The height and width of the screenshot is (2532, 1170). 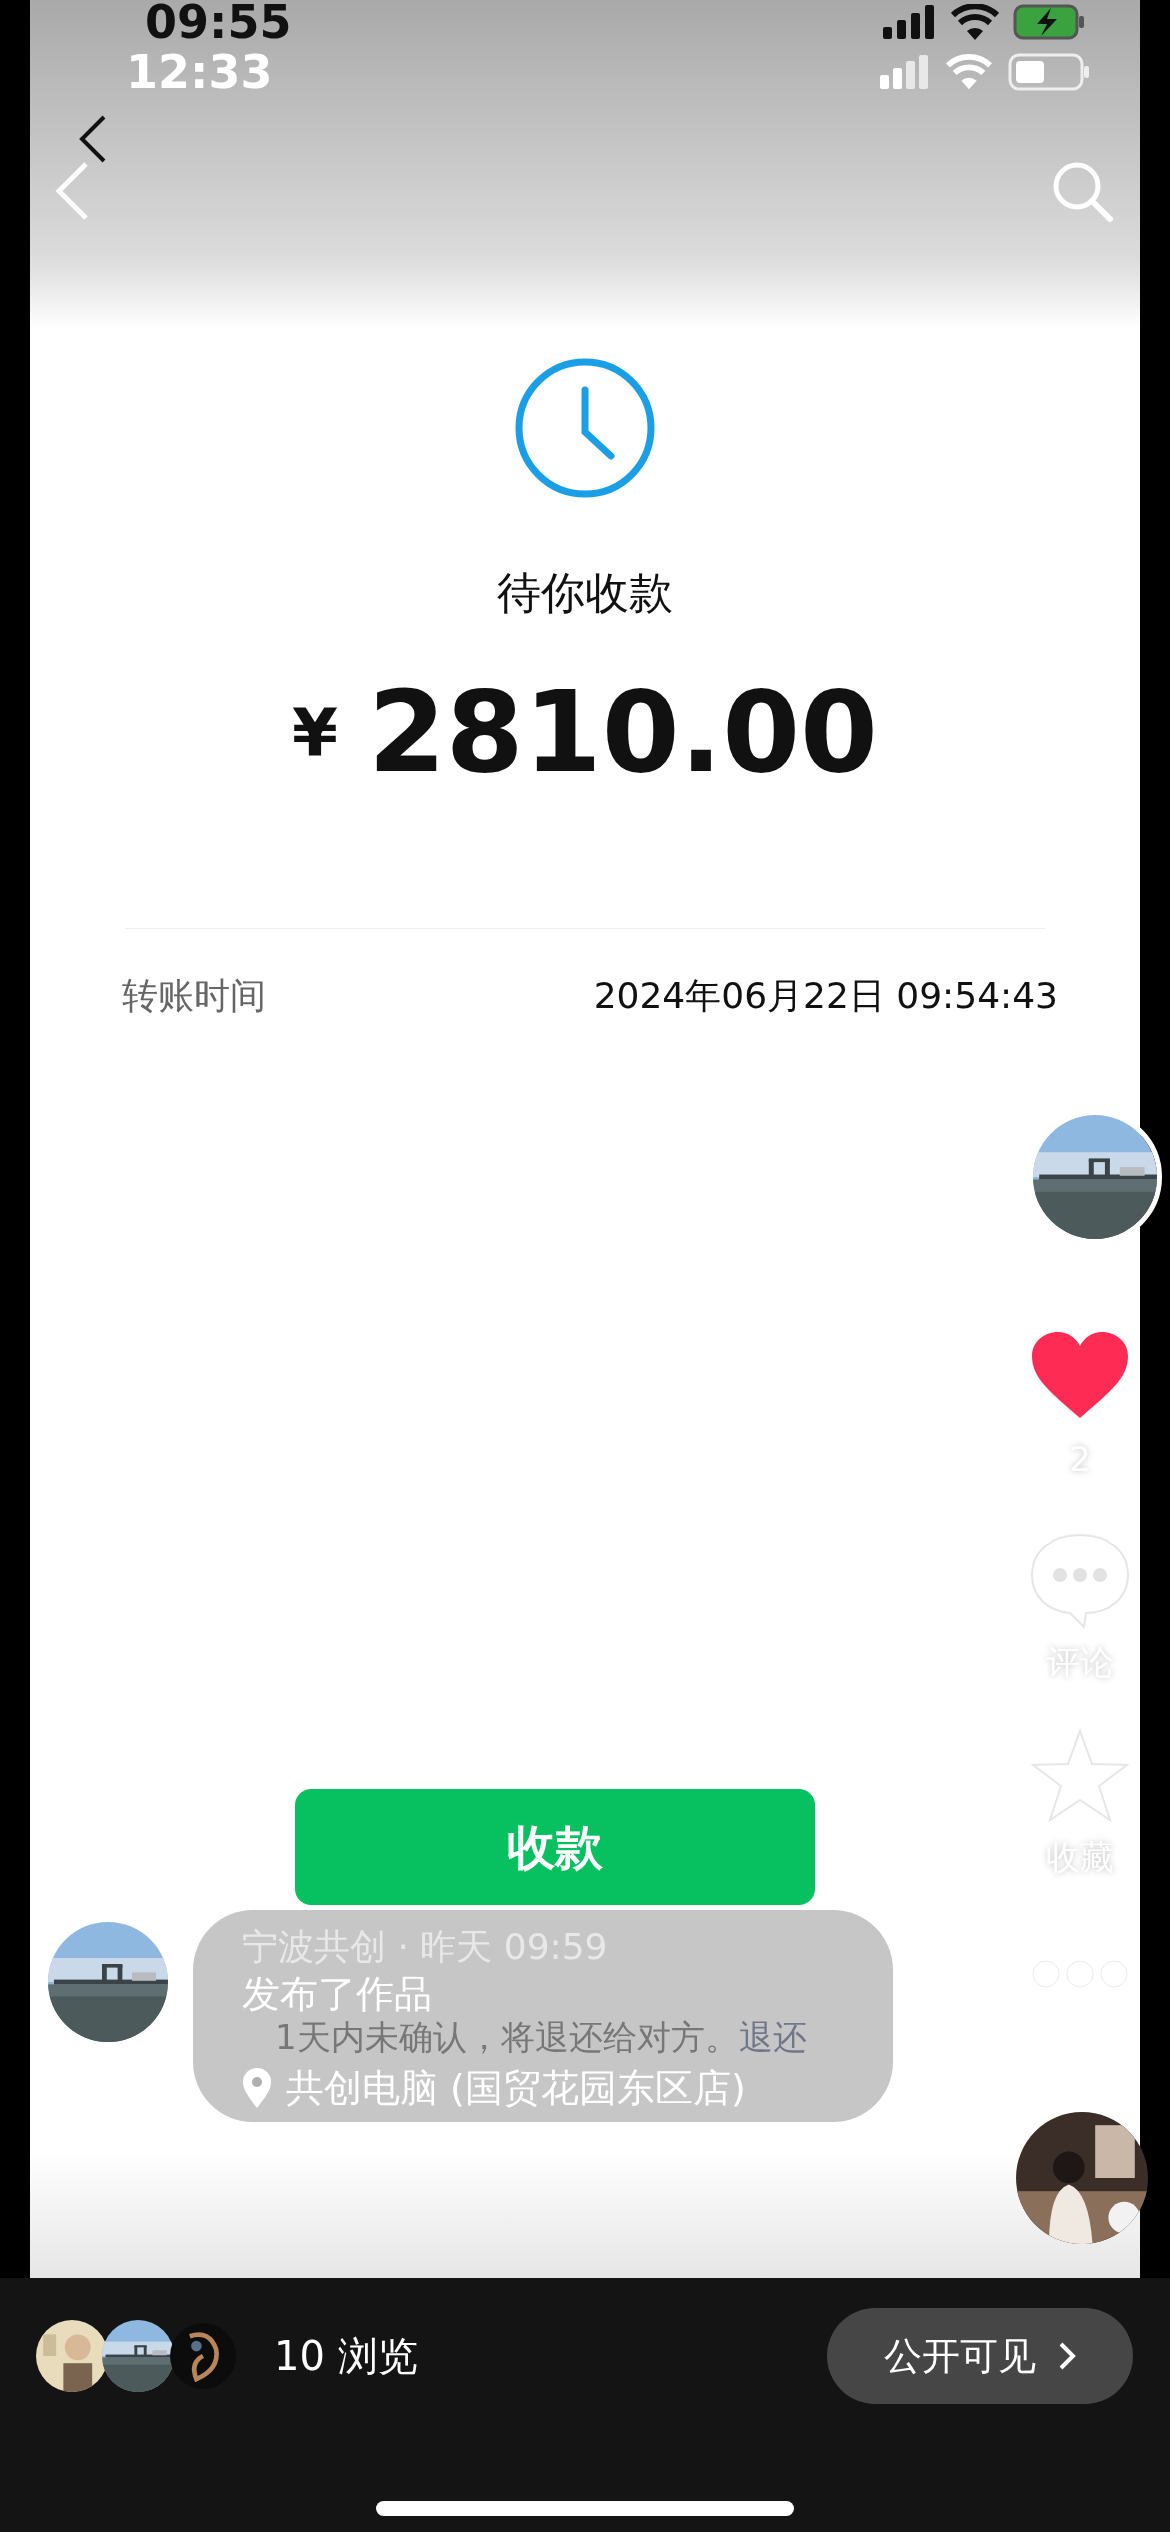 I want to click on transfer-time-label: 转账时间, so click(x=194, y=996).